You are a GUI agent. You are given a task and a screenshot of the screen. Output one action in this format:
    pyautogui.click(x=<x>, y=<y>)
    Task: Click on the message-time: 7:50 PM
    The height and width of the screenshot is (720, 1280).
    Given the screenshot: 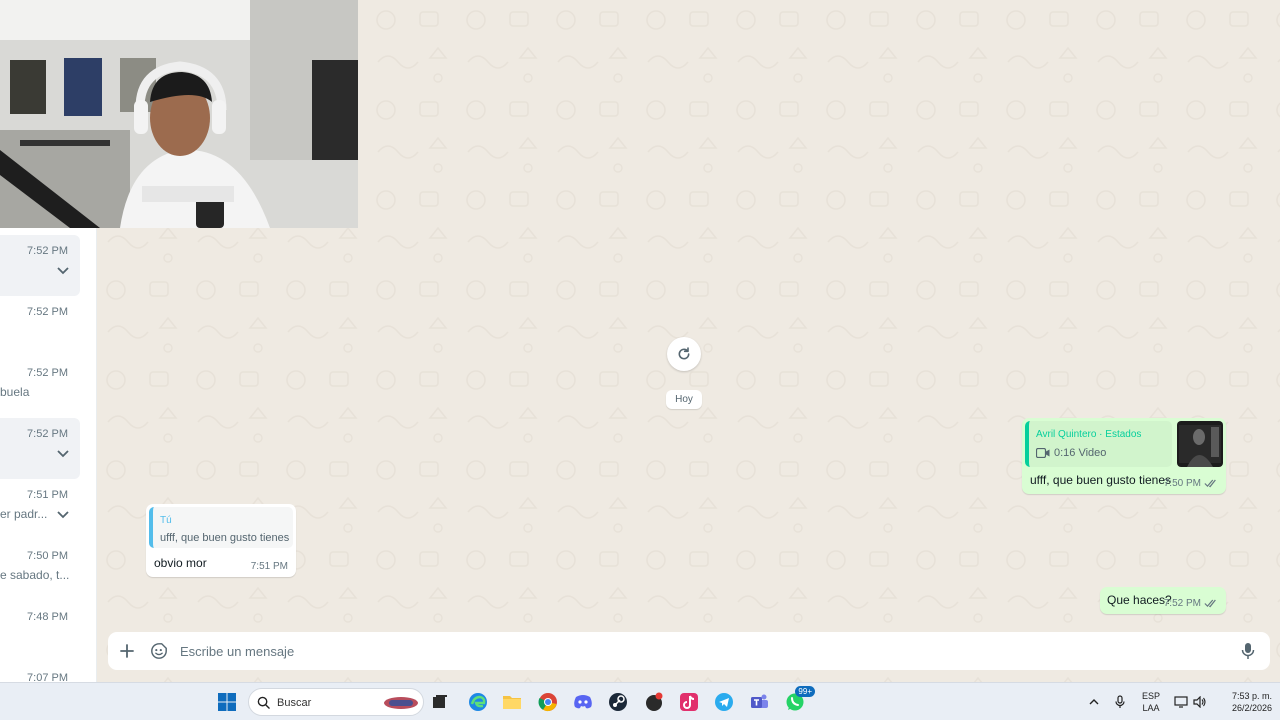 What is the action you would take?
    pyautogui.click(x=1182, y=483)
    